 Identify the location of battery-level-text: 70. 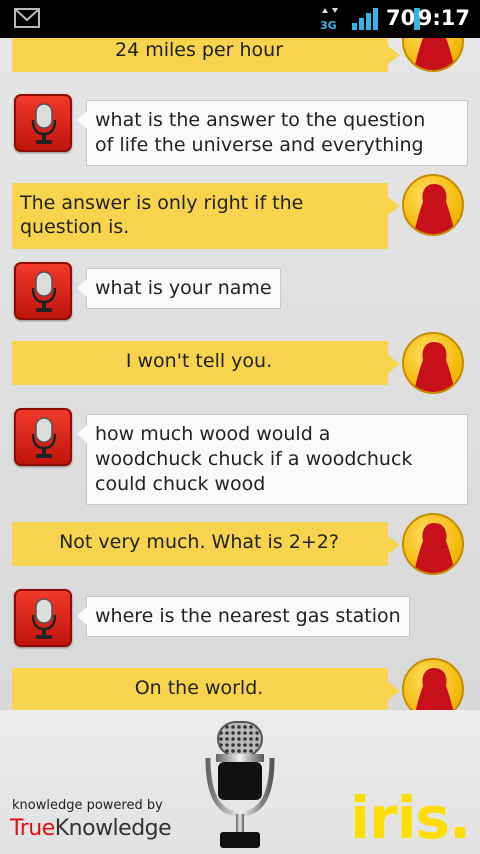
(401, 18).